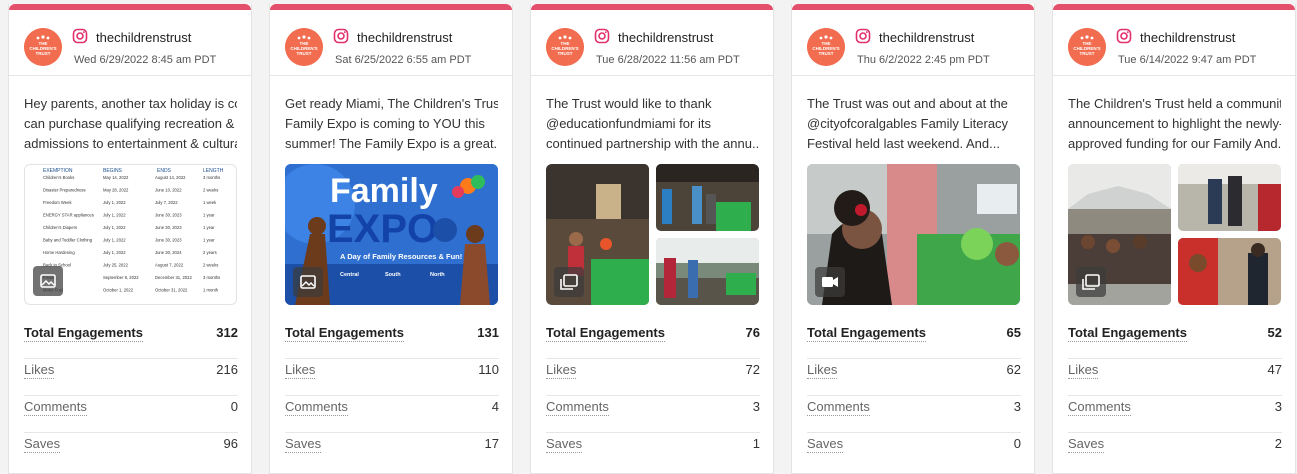 This screenshot has height=474, width=1297. I want to click on post-timestamp: Sat 6/25/2022 6:55 am PDT, so click(403, 60).